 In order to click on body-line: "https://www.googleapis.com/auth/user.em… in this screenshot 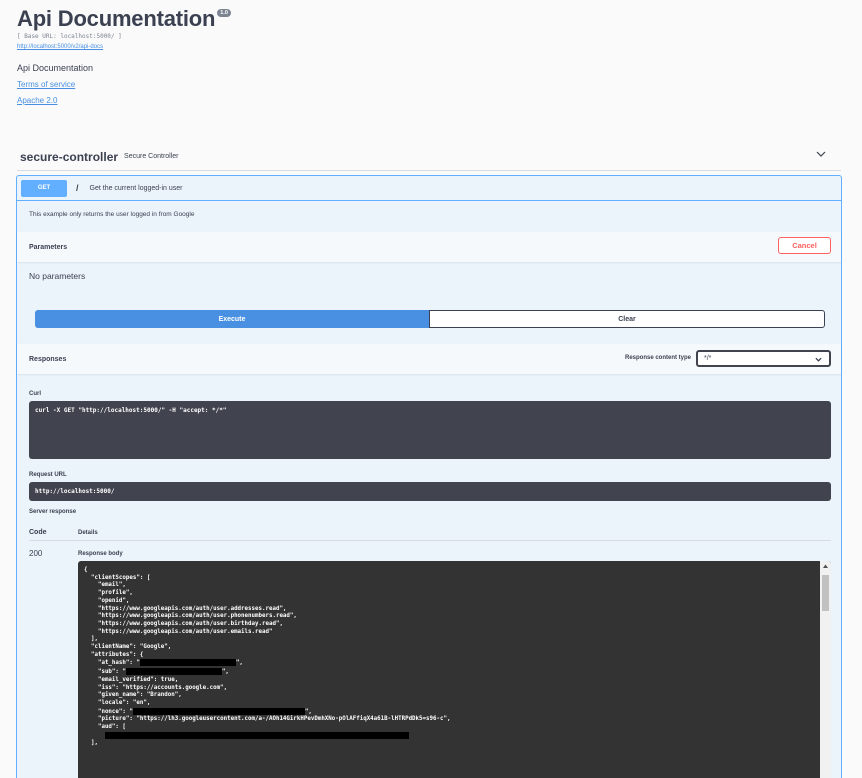, I will do `click(178, 631)`.